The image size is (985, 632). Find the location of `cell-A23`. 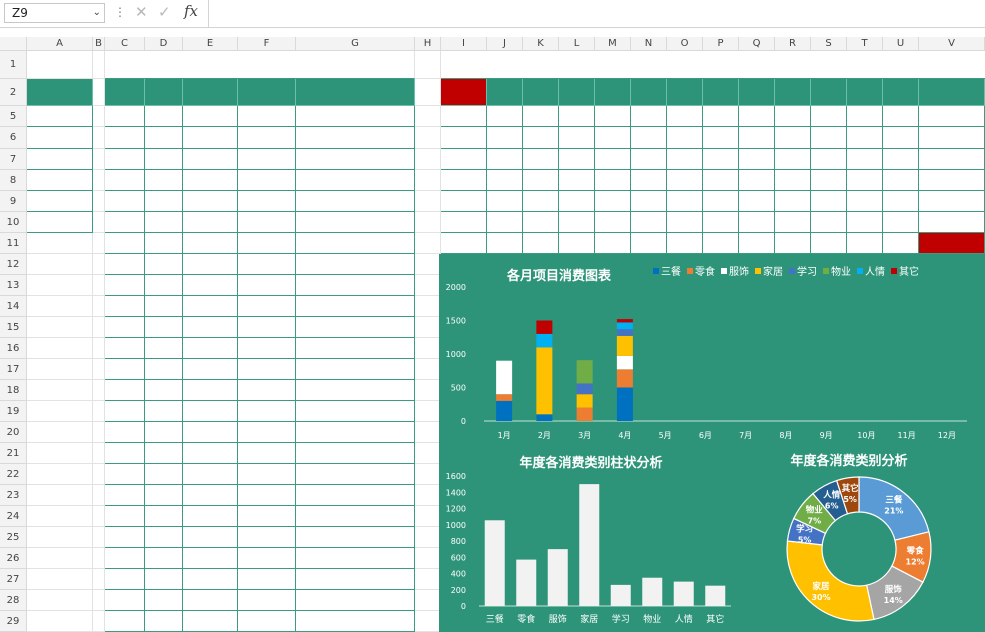

cell-A23 is located at coordinates (60, 495).